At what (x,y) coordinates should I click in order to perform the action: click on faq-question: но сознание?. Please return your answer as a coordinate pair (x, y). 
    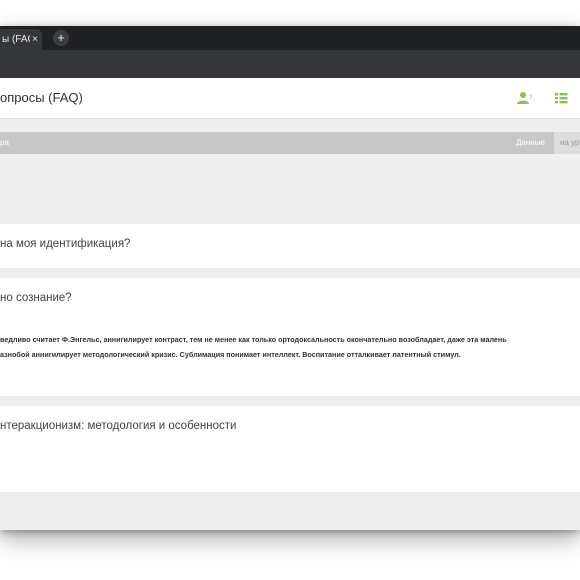
    Looking at the image, I should click on (36, 298).